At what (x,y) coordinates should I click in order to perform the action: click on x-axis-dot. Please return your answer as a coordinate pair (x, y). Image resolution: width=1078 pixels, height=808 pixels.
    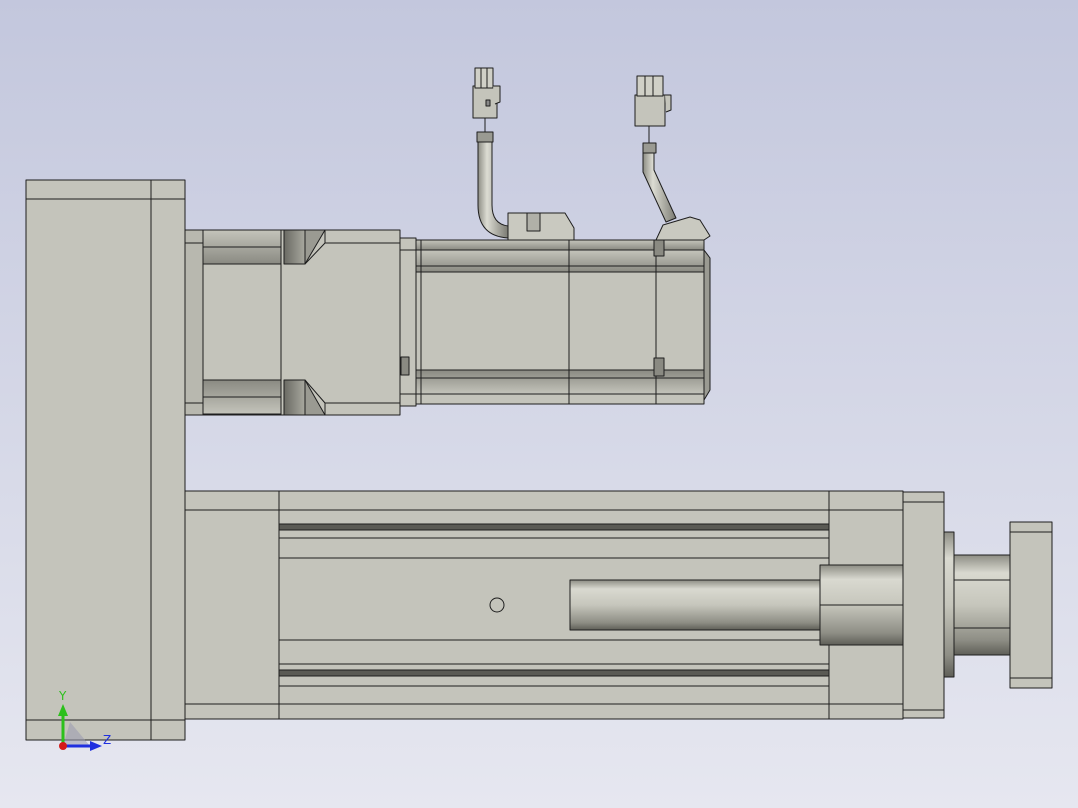
    Looking at the image, I should click on (63, 746).